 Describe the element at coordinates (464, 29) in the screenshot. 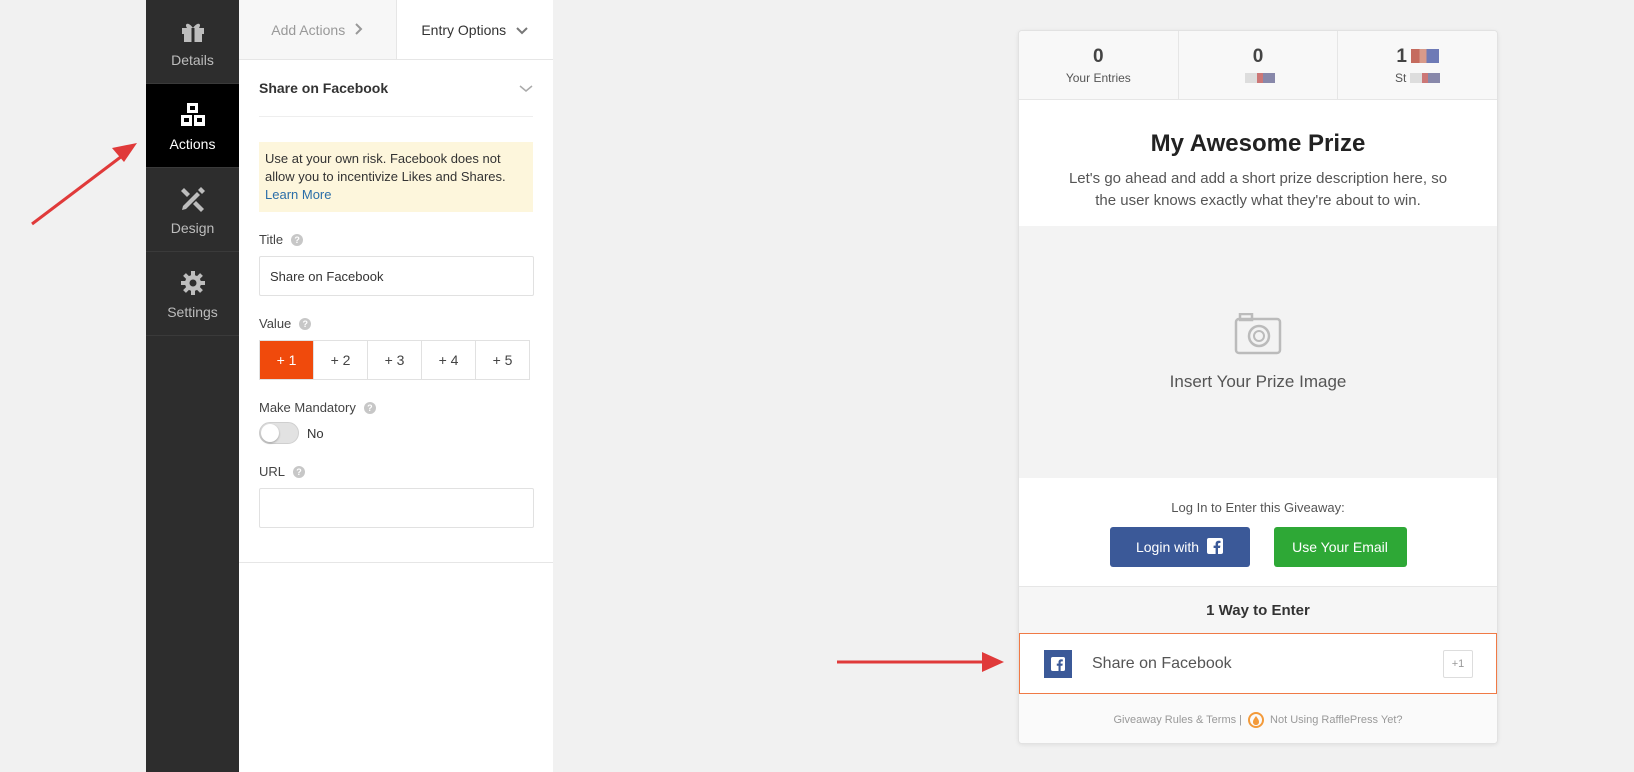

I see `tab-label: Entry Options` at that location.